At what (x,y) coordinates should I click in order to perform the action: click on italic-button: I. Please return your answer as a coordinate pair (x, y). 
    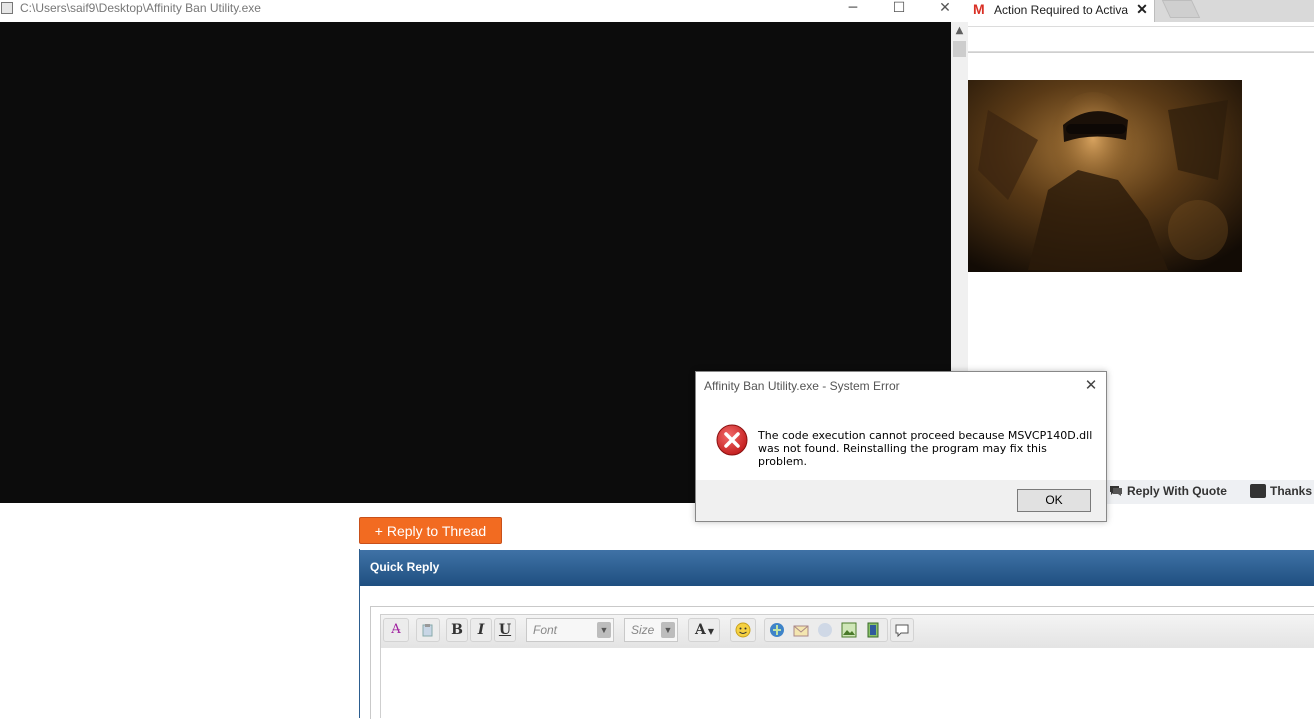
    Looking at the image, I should click on (481, 630).